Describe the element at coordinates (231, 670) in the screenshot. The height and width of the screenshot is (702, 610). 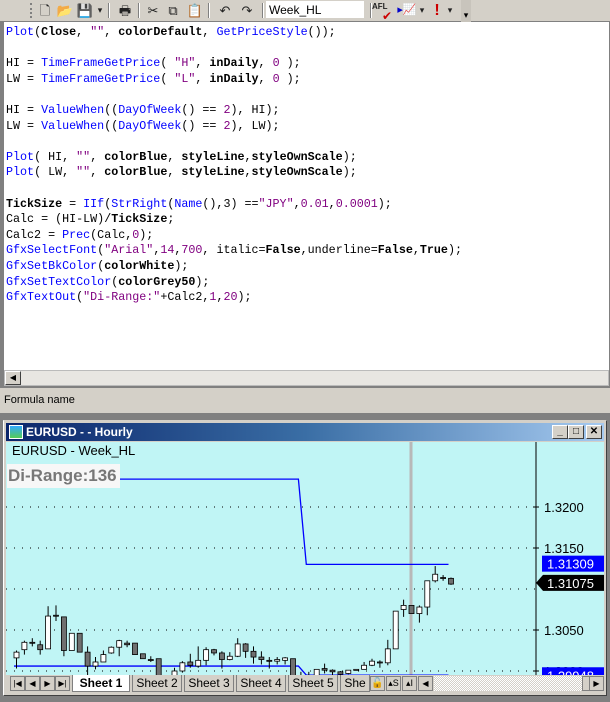
I see `series-line-lw` at that location.